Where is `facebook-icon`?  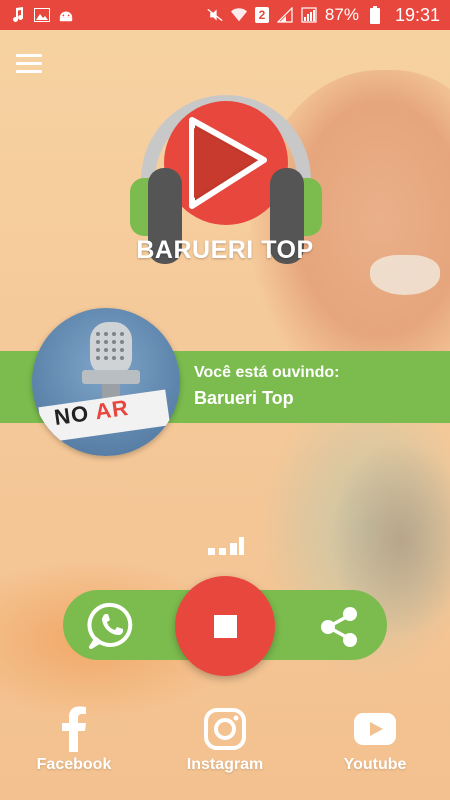 facebook-icon is located at coordinates (74, 729).